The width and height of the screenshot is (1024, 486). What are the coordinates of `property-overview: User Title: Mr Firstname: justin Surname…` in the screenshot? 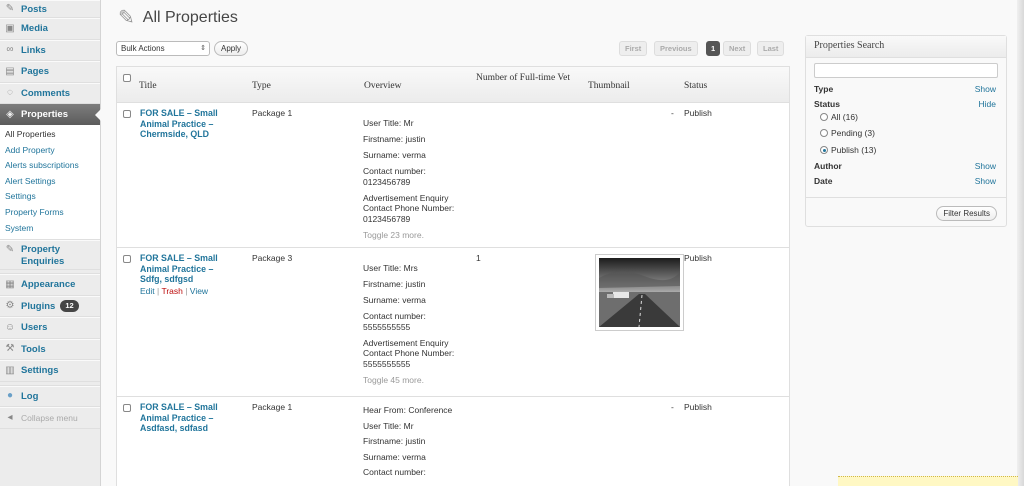 It's located at (418, 179).